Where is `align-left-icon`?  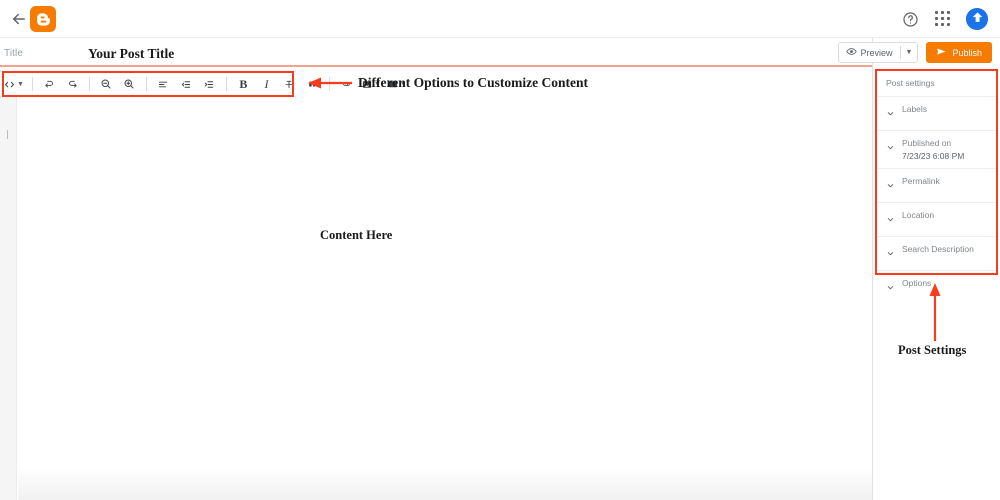
align-left-icon is located at coordinates (163, 84).